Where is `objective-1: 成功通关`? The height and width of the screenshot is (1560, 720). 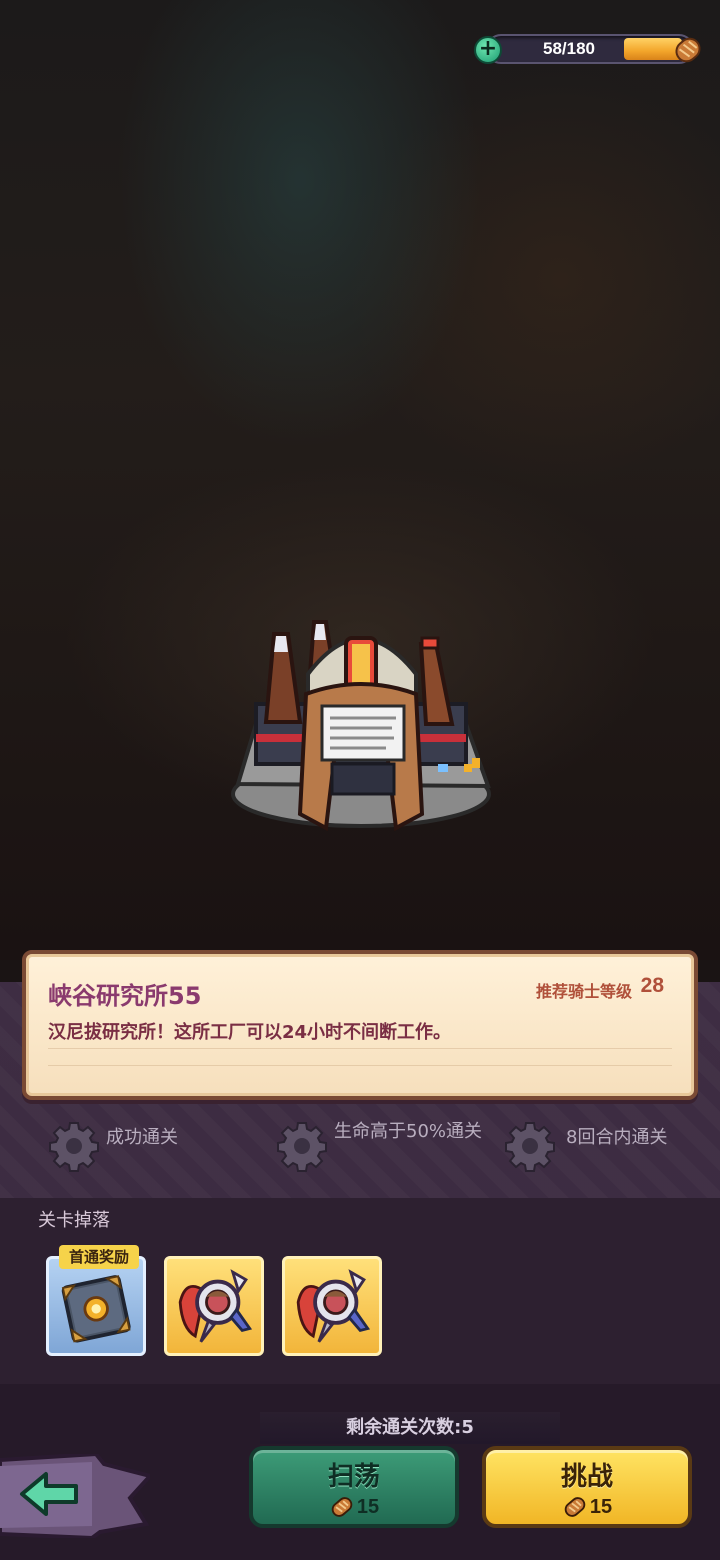 objective-1: 成功通关 is located at coordinates (153, 1150).